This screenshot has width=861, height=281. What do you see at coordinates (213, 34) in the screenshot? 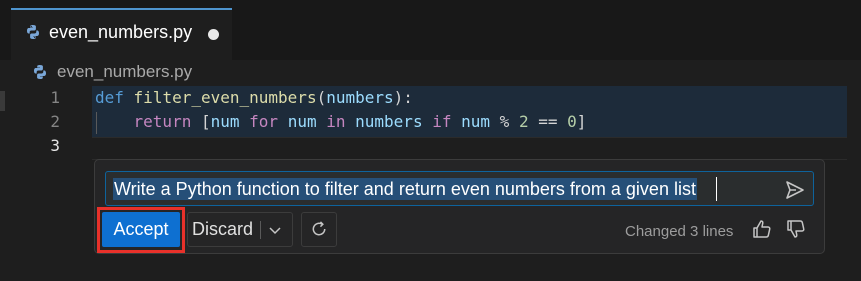
I see `unsaved-dot-icon` at bounding box center [213, 34].